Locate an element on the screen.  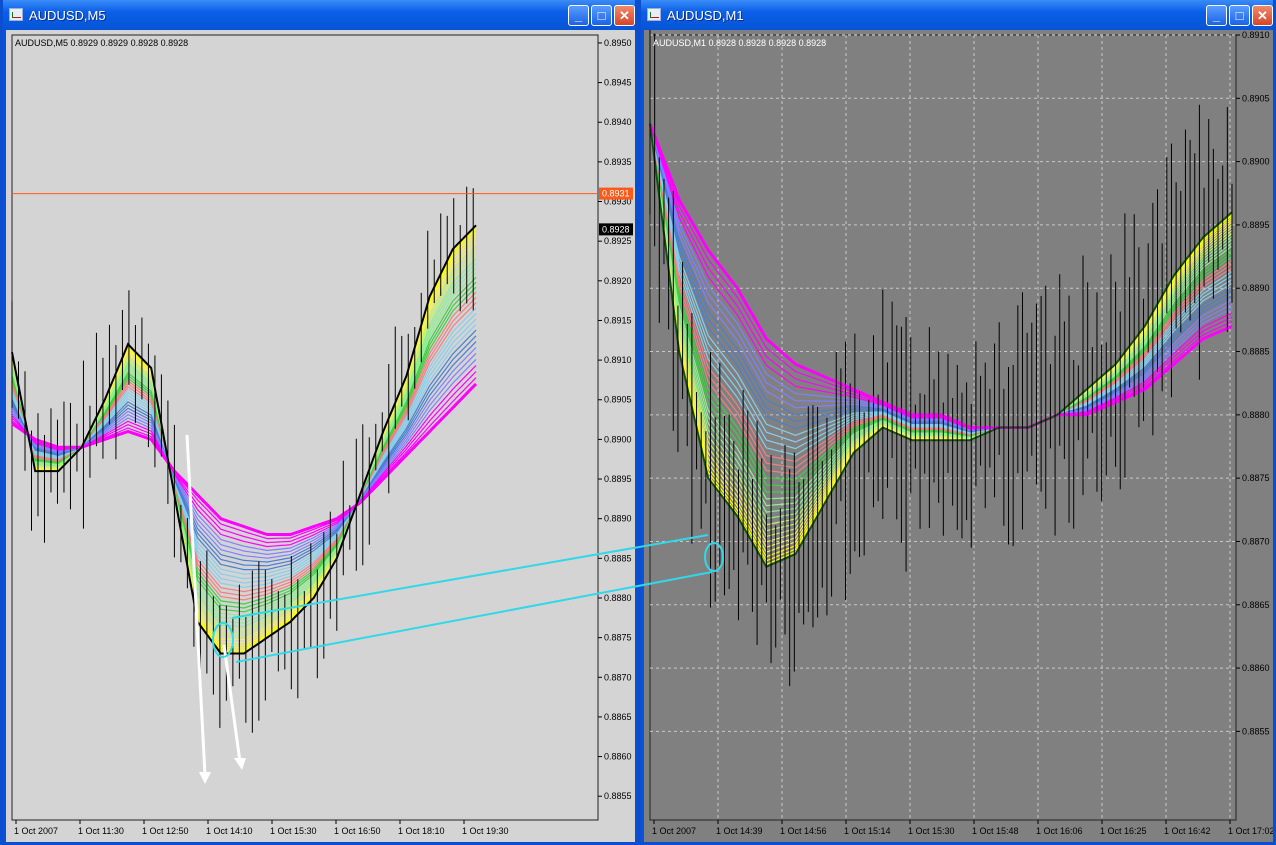
y-tick-label: 0.8925 is located at coordinates (618, 241).